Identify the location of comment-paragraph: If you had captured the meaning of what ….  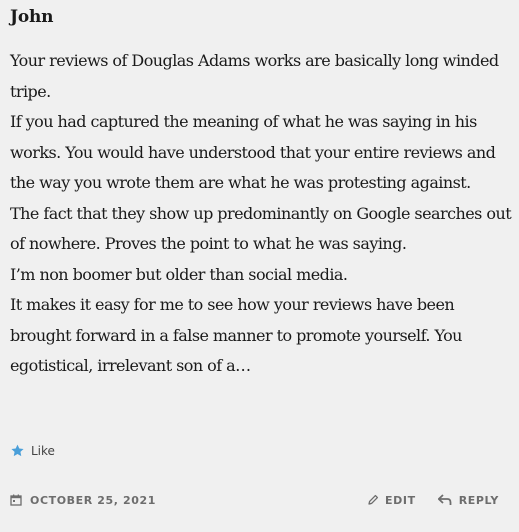
(253, 152).